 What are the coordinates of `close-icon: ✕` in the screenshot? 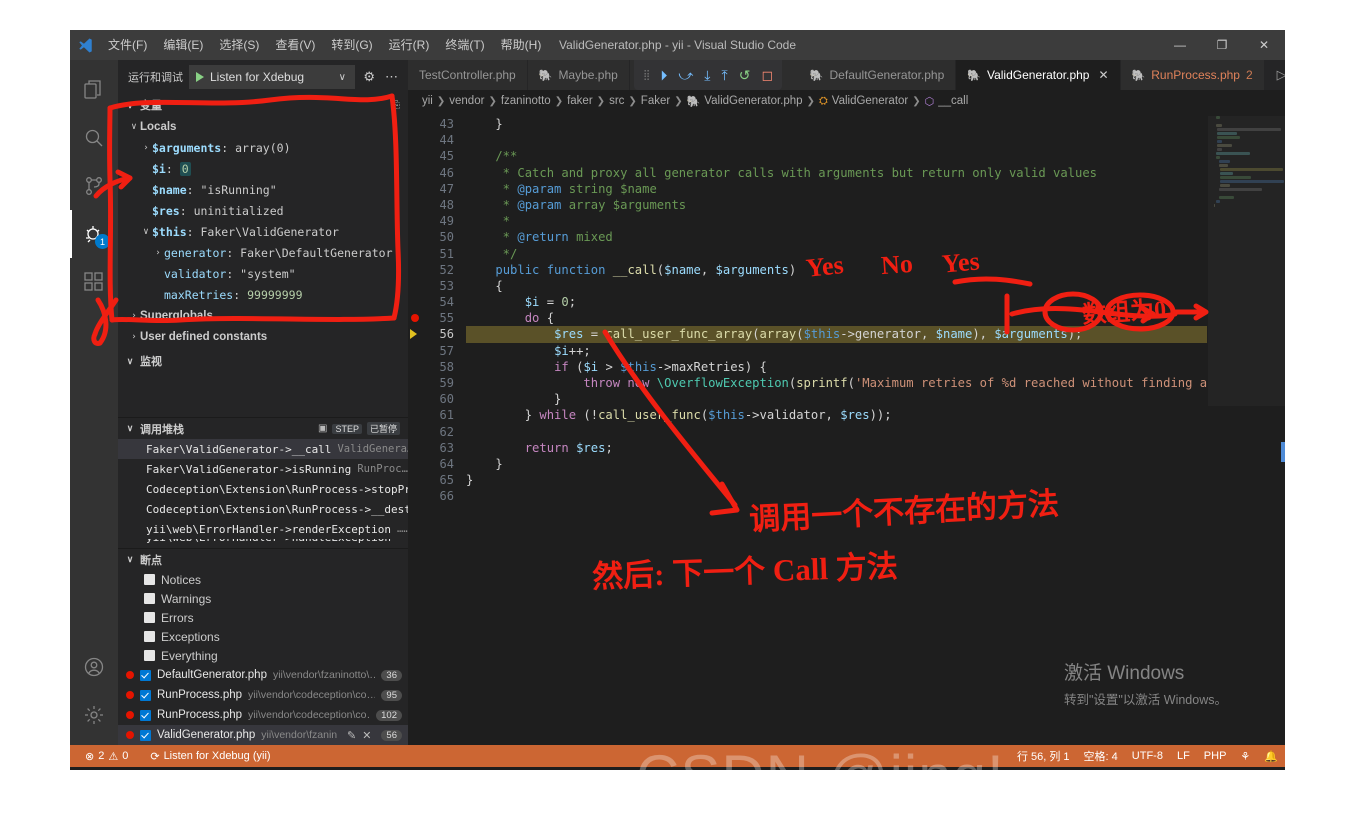 It's located at (1103, 75).